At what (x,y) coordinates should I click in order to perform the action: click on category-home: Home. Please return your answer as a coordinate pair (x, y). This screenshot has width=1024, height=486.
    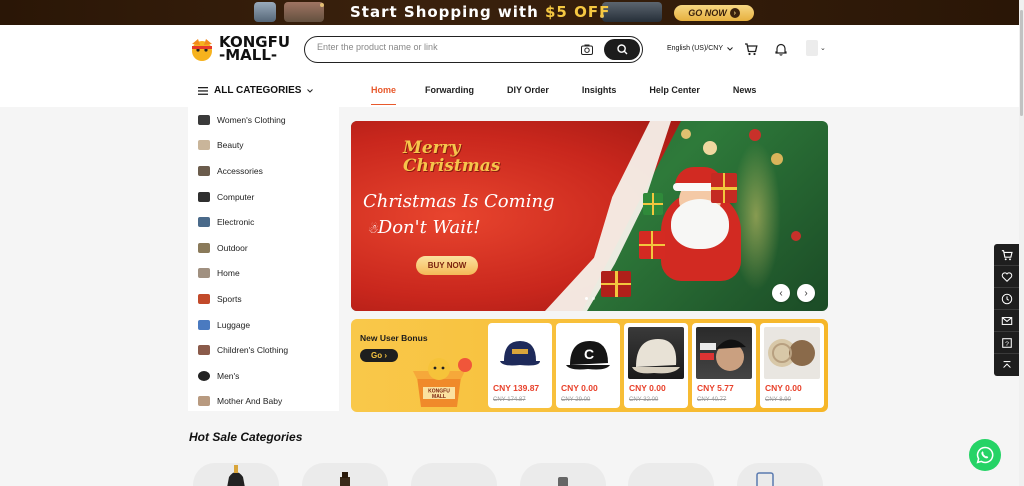
    Looking at the image, I should click on (263, 274).